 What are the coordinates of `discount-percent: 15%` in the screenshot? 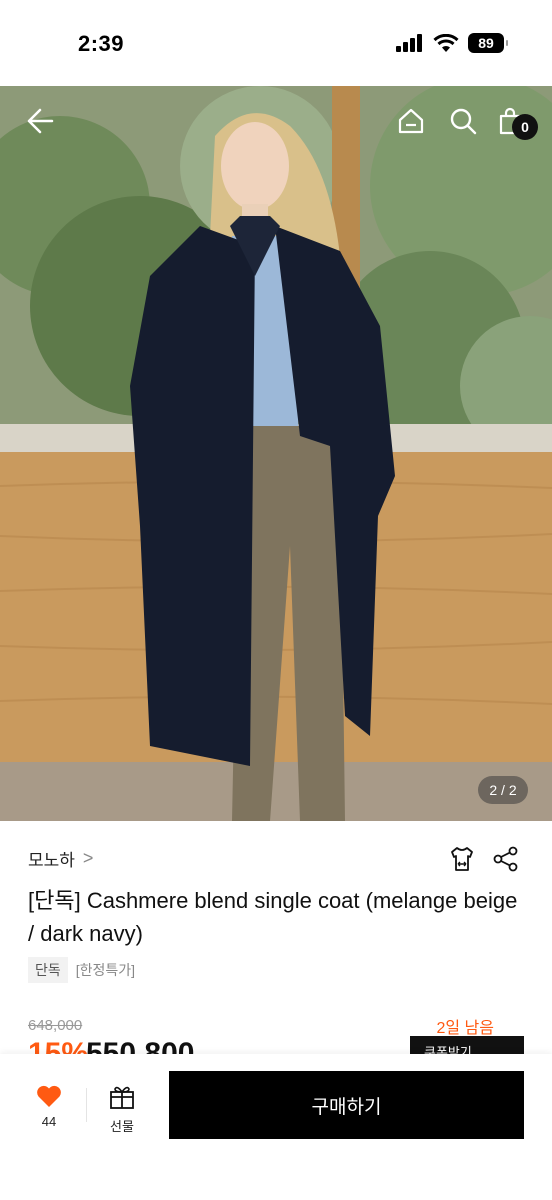 It's located at (58, 1047).